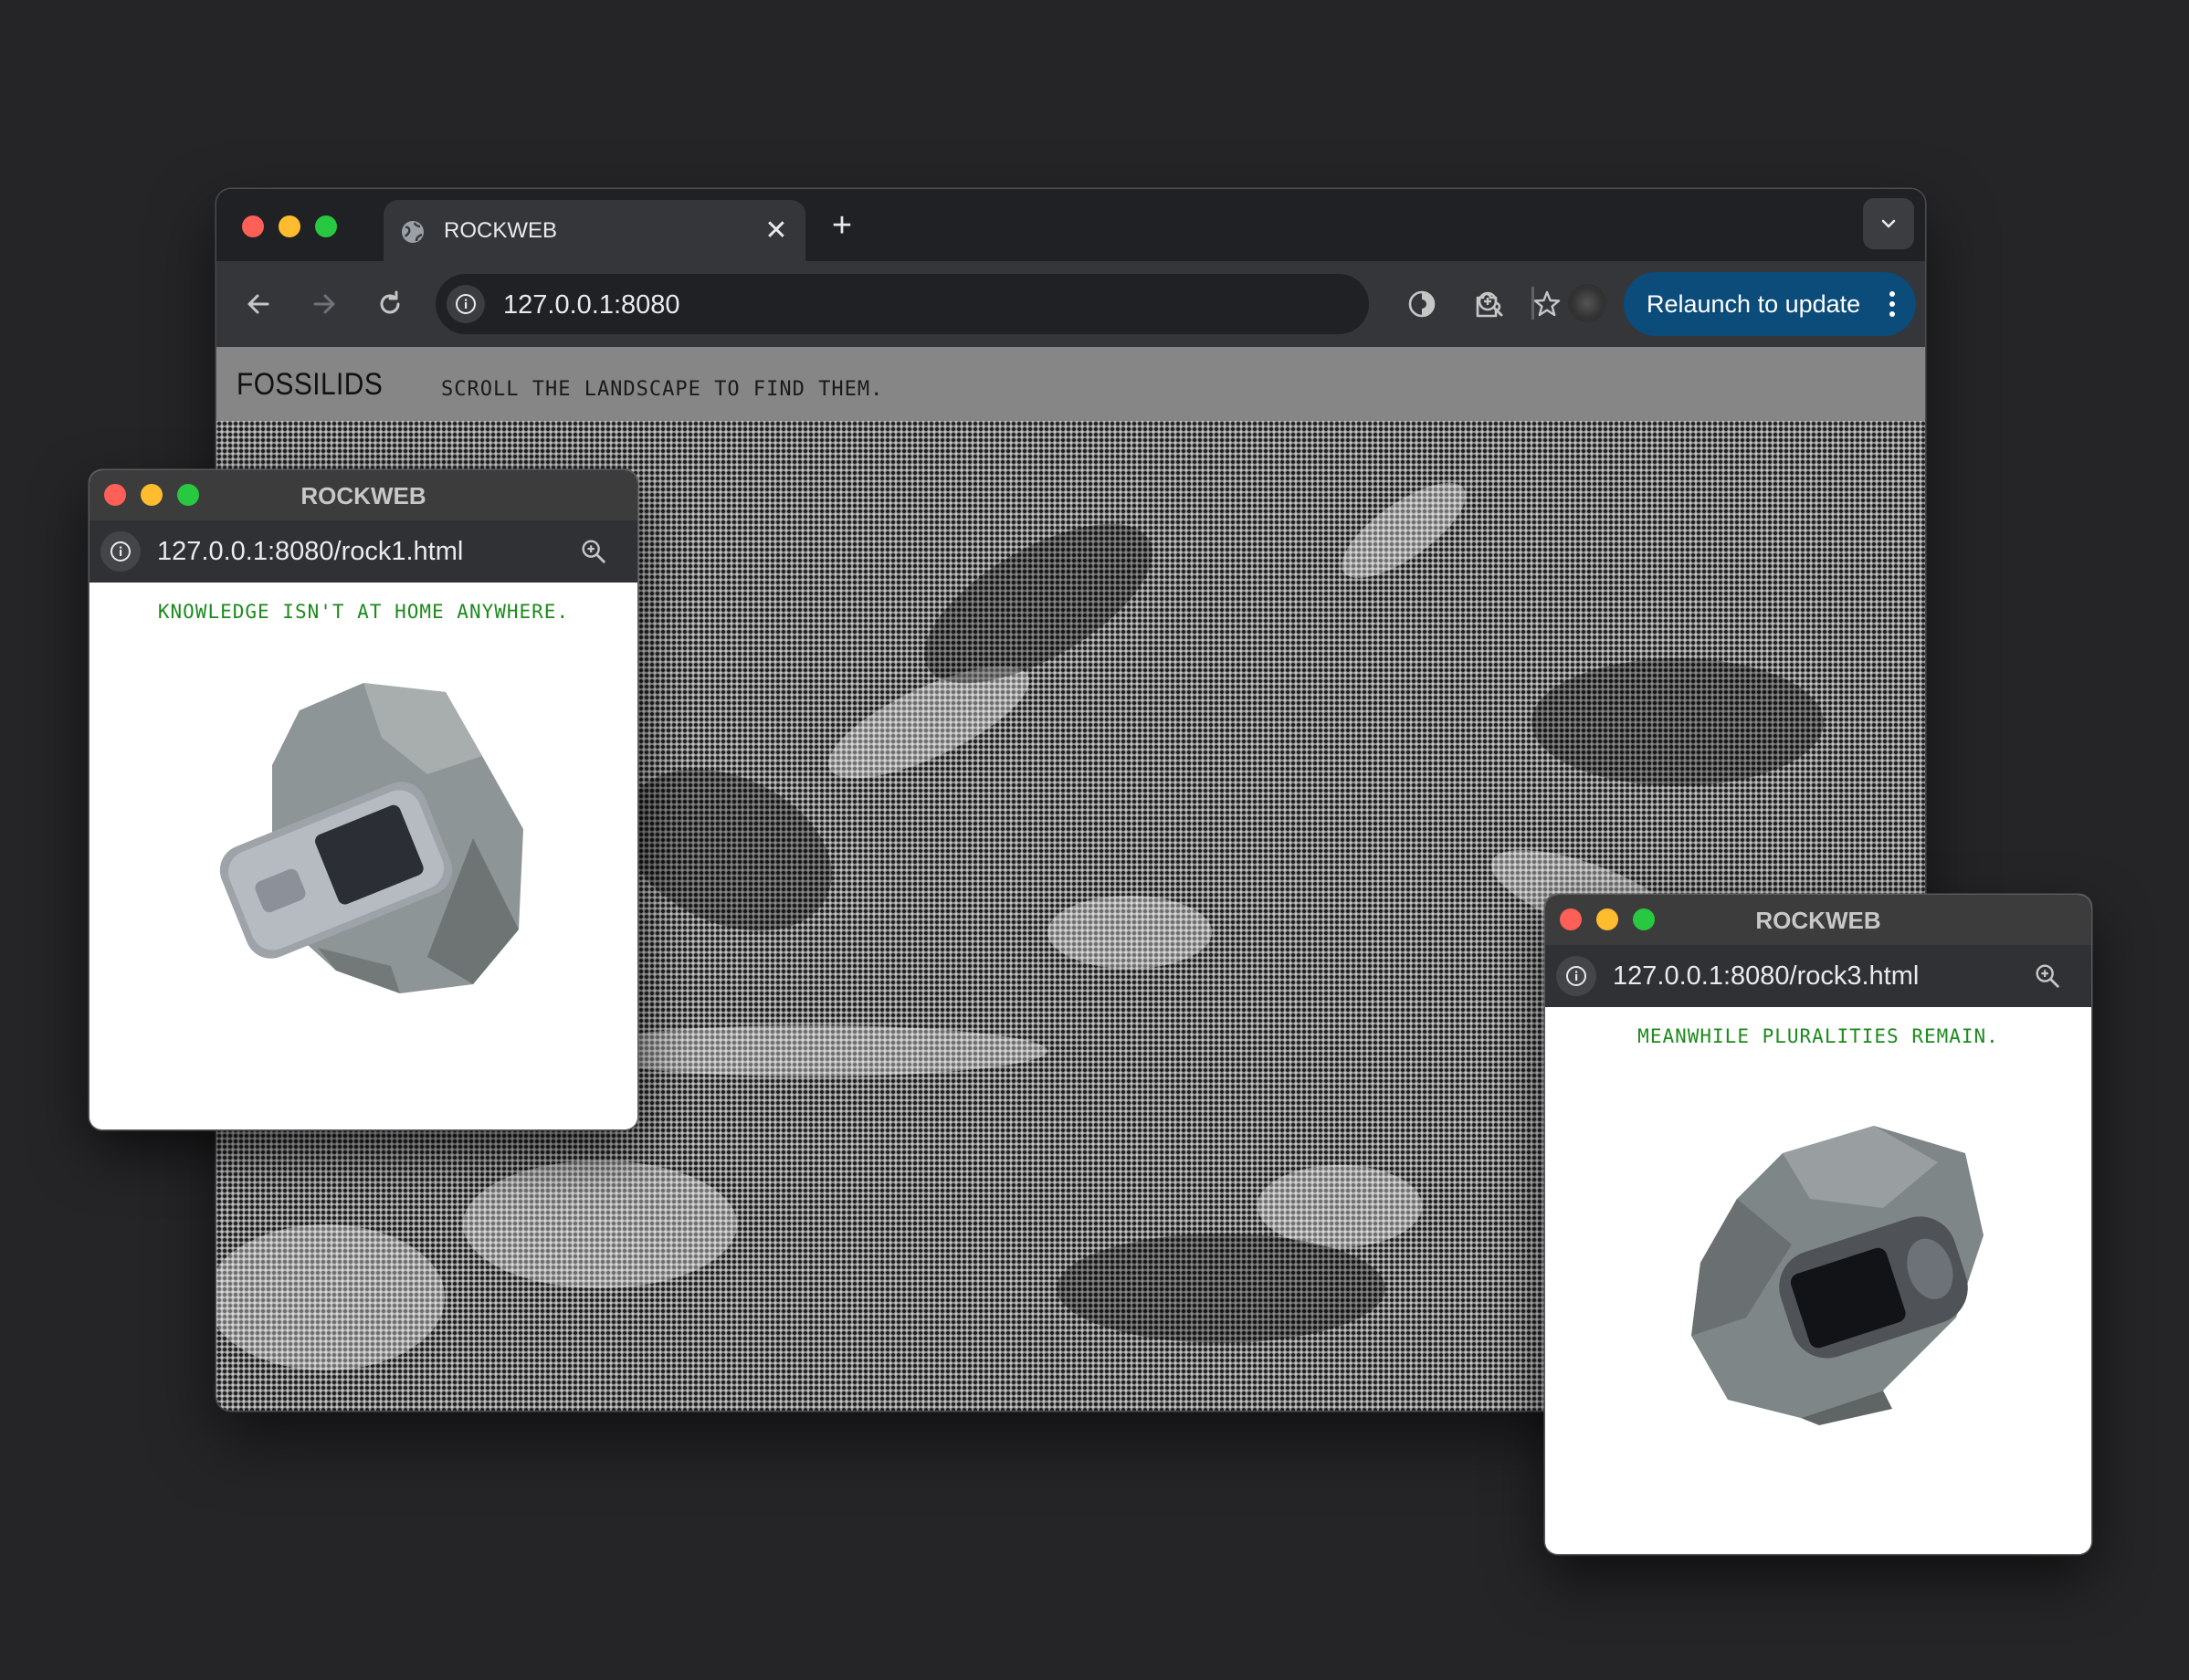 The height and width of the screenshot is (1680, 2189). I want to click on close-tab-icon: ✕, so click(777, 231).